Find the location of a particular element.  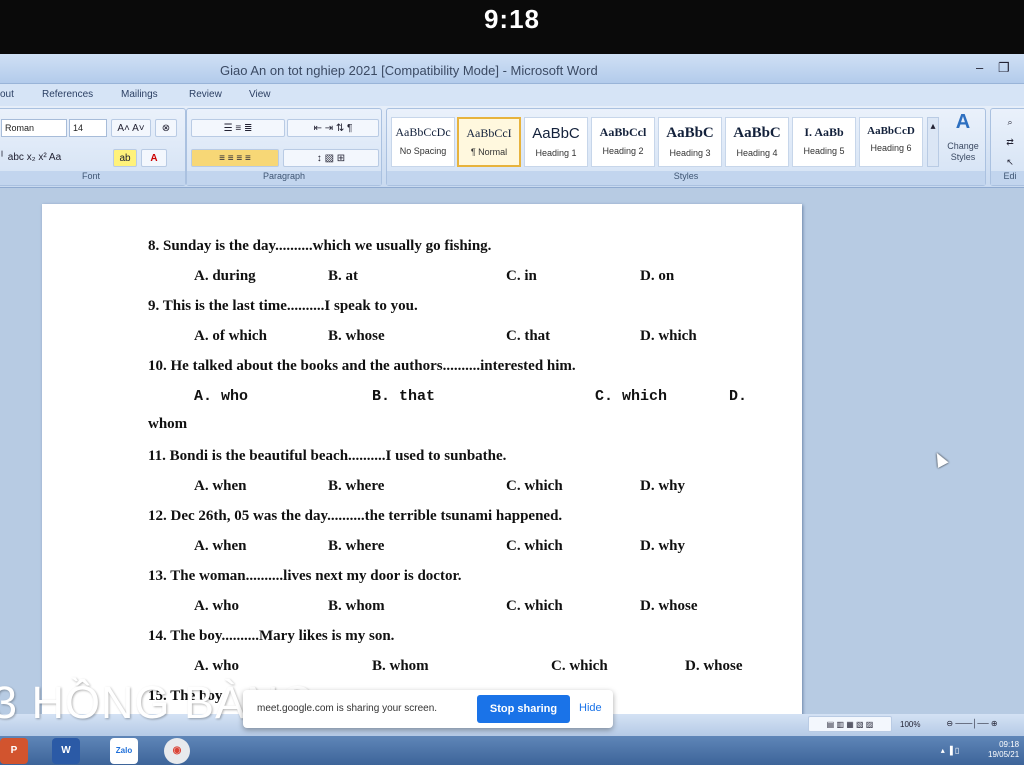

tab-references: References is located at coordinates (67, 94).